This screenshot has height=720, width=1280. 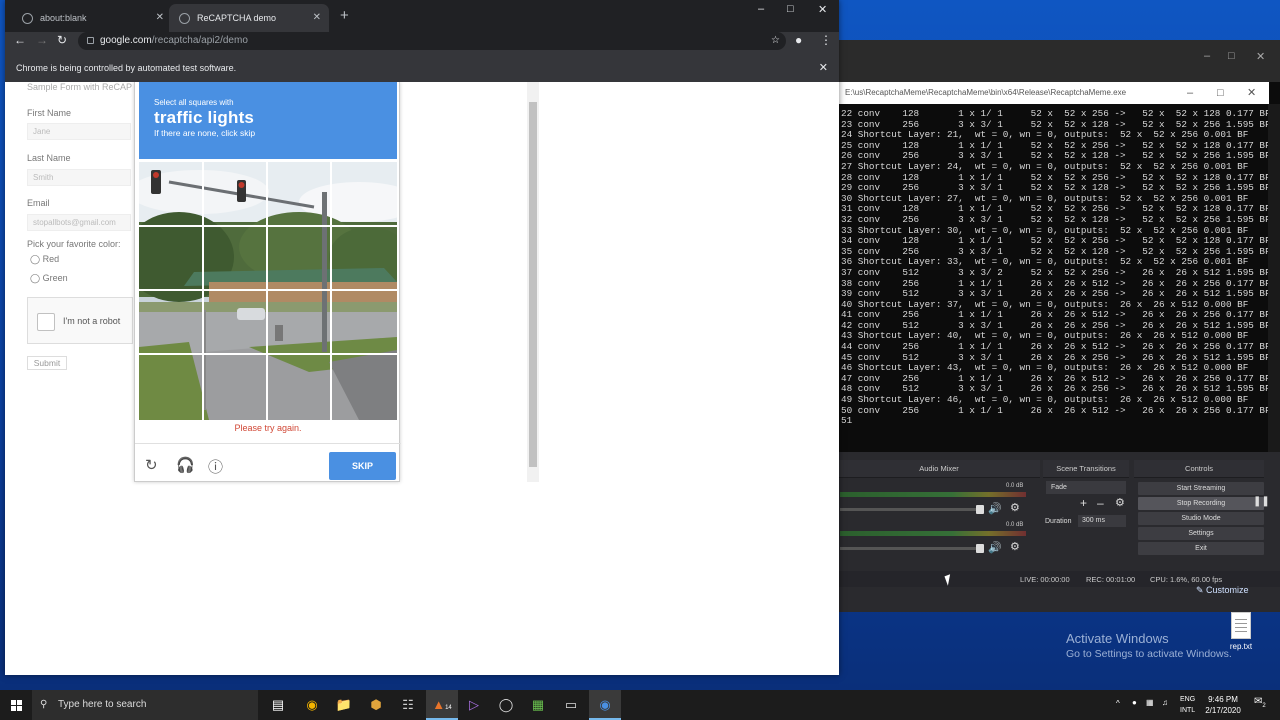 What do you see at coordinates (798, 40) in the screenshot?
I see `profile-icon: ●` at bounding box center [798, 40].